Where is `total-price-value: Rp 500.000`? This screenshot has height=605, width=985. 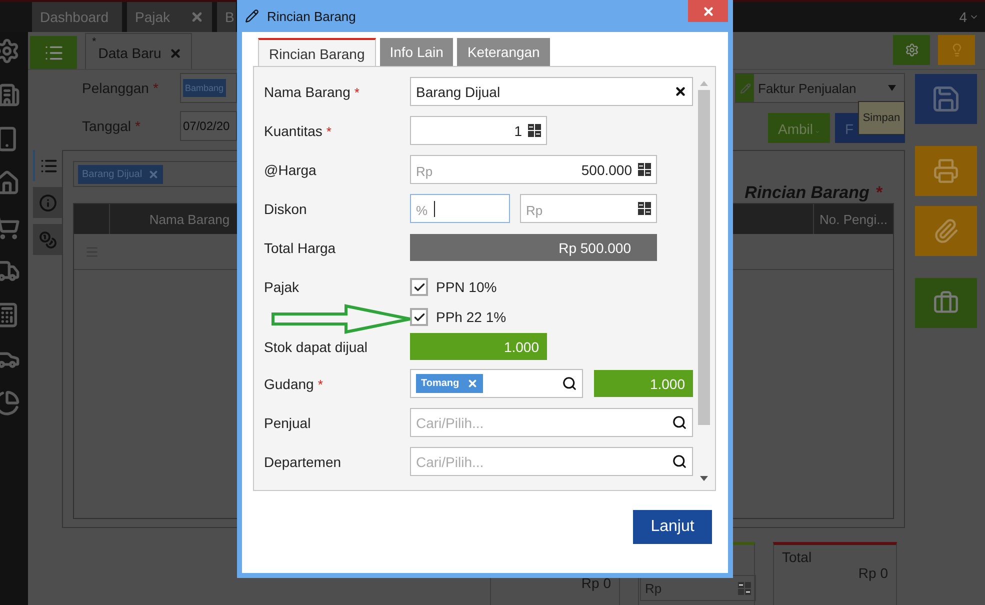 total-price-value: Rp 500.000 is located at coordinates (533, 247).